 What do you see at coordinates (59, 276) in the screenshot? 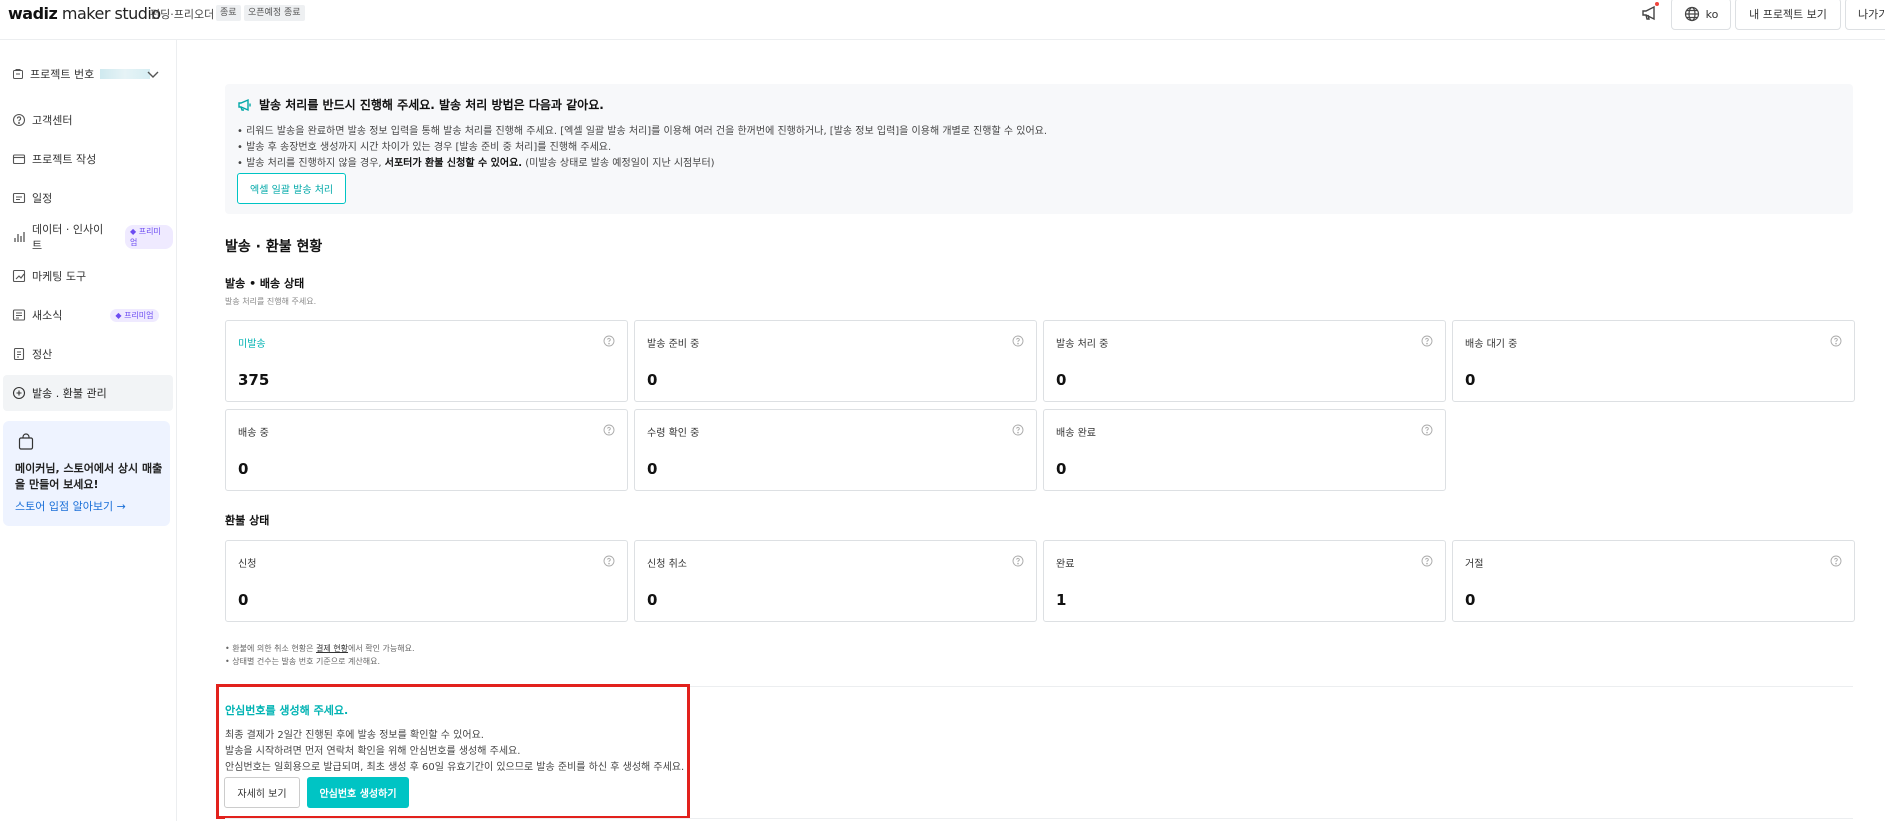
I see `sidebar-item-label: 마케팅 도구` at bounding box center [59, 276].